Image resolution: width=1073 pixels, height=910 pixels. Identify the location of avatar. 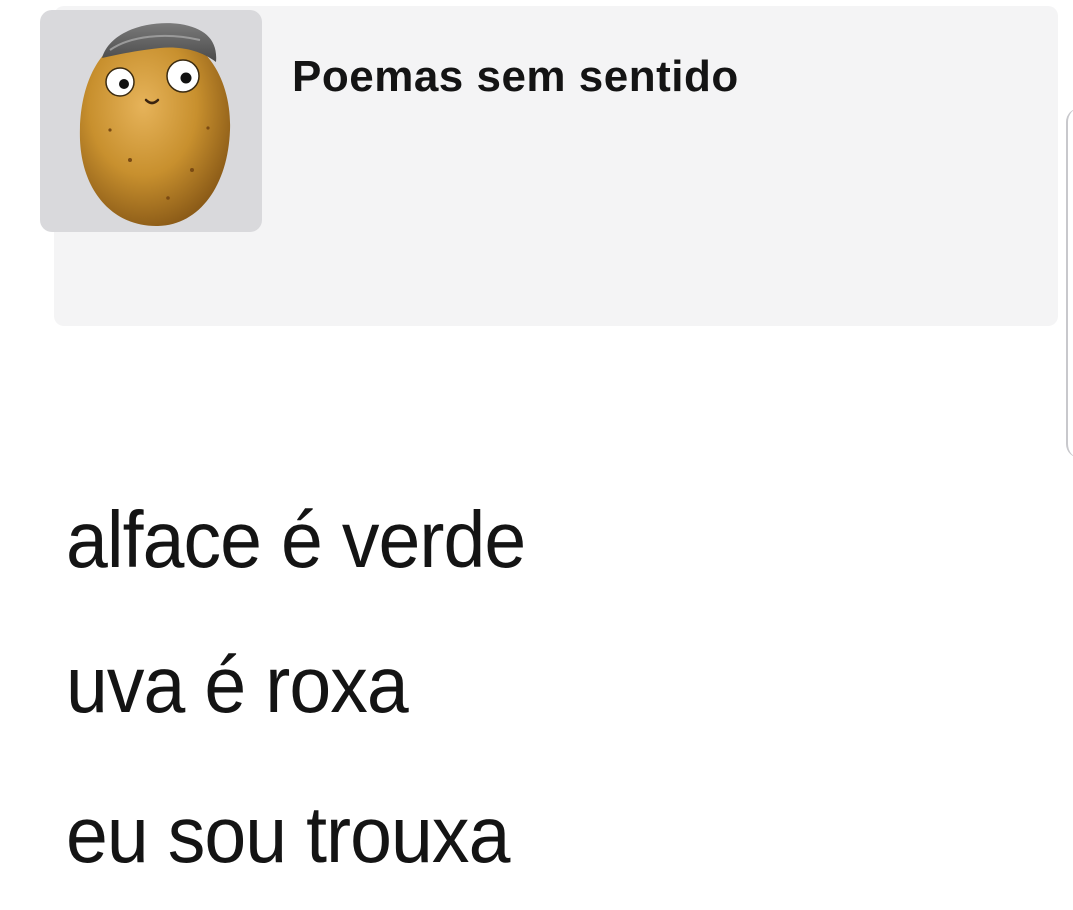
(151, 121).